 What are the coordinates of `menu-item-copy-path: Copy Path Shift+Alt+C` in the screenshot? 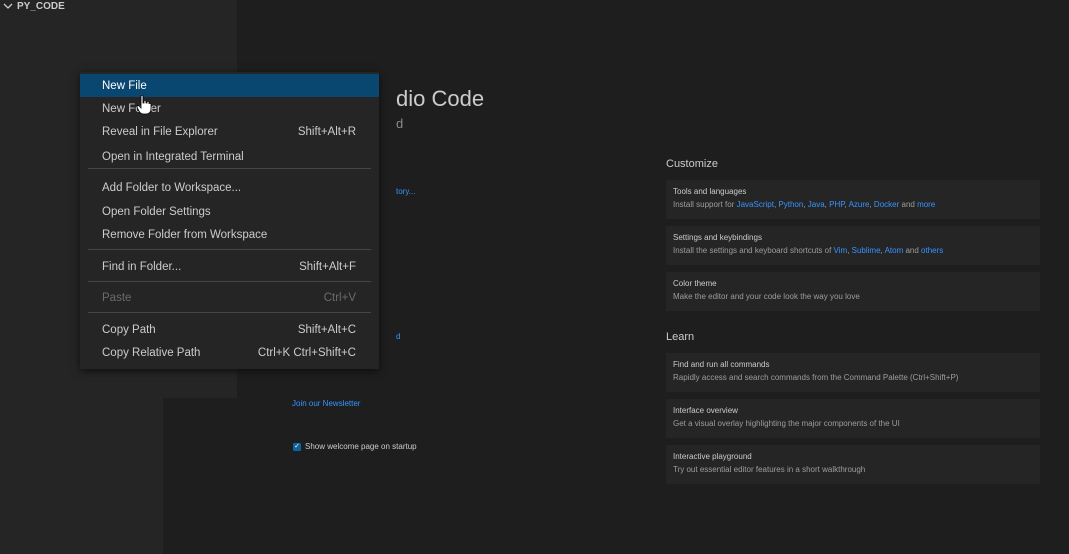 It's located at (229, 329).